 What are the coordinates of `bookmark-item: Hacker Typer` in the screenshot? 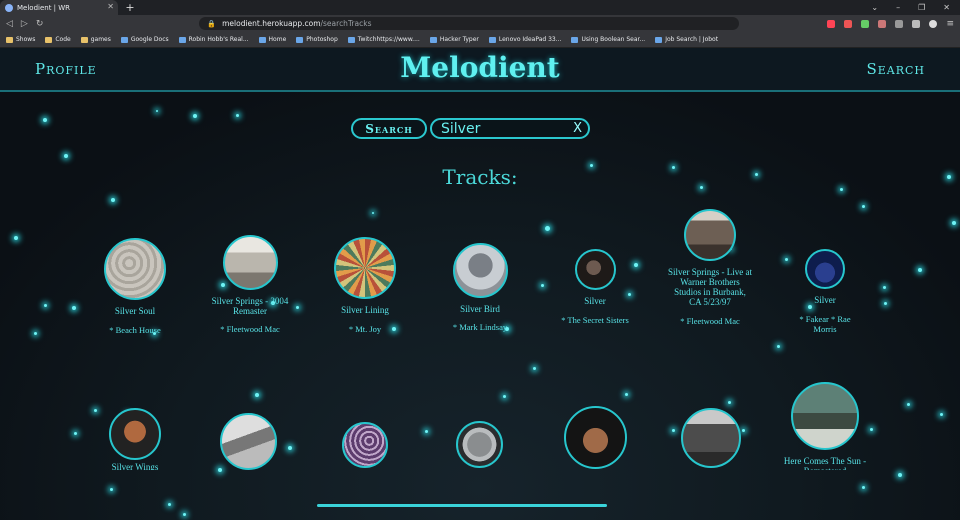 It's located at (454, 39).